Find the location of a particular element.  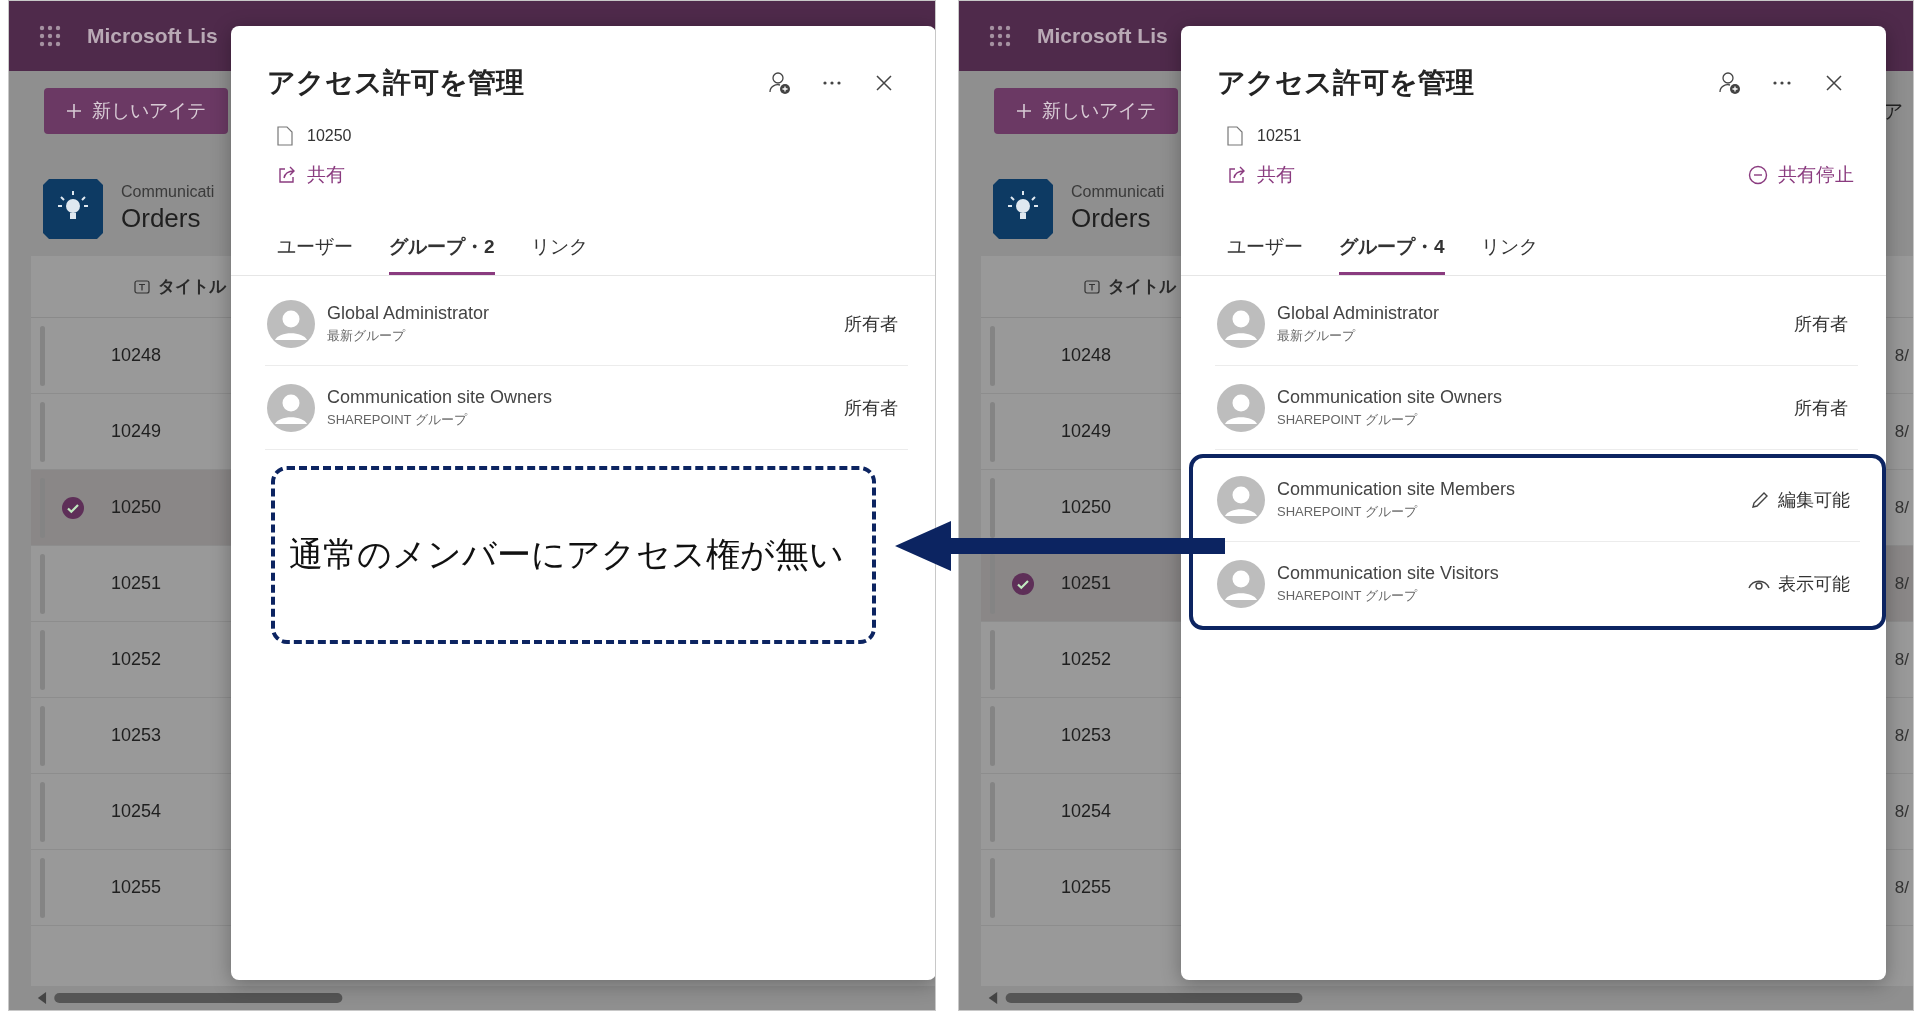

minus-circle-icon is located at coordinates (1758, 175).